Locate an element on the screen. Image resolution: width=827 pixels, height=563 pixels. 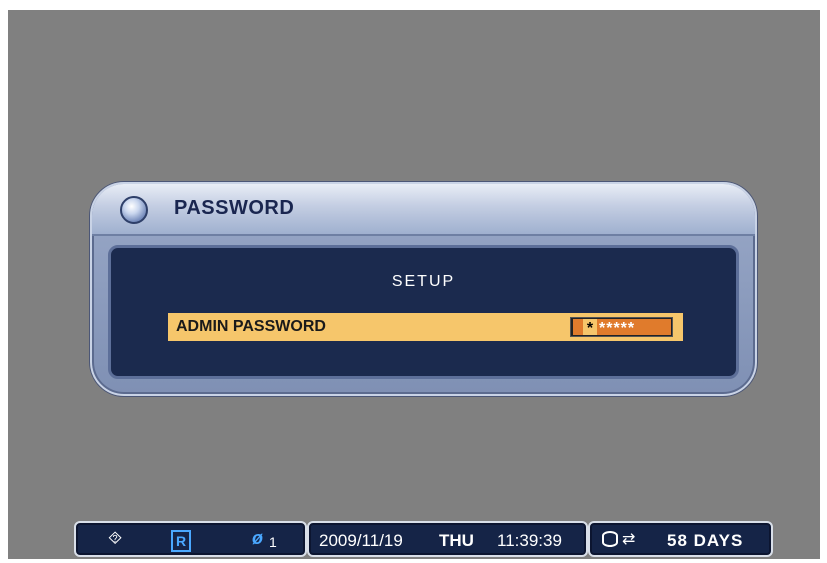
admin-password-label: ADMIN PASSWORD is located at coordinates (251, 326).